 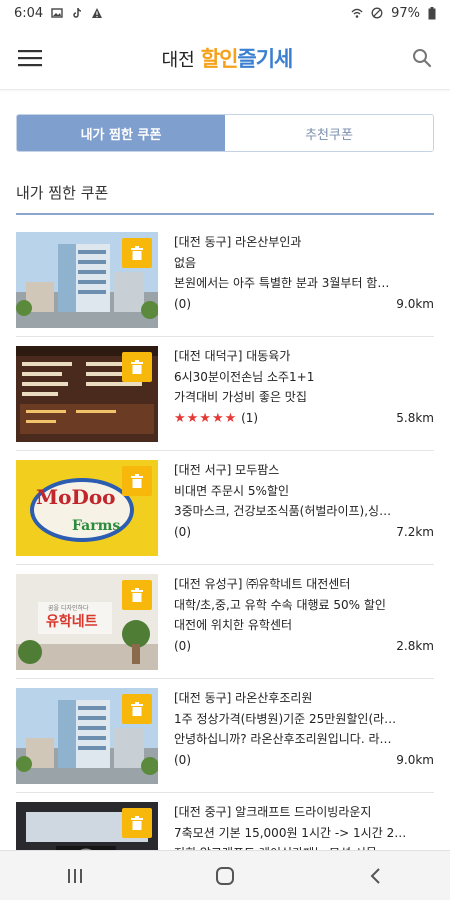 I want to click on sign-small-text: 꿈을 디자인하다, so click(x=68, y=608).